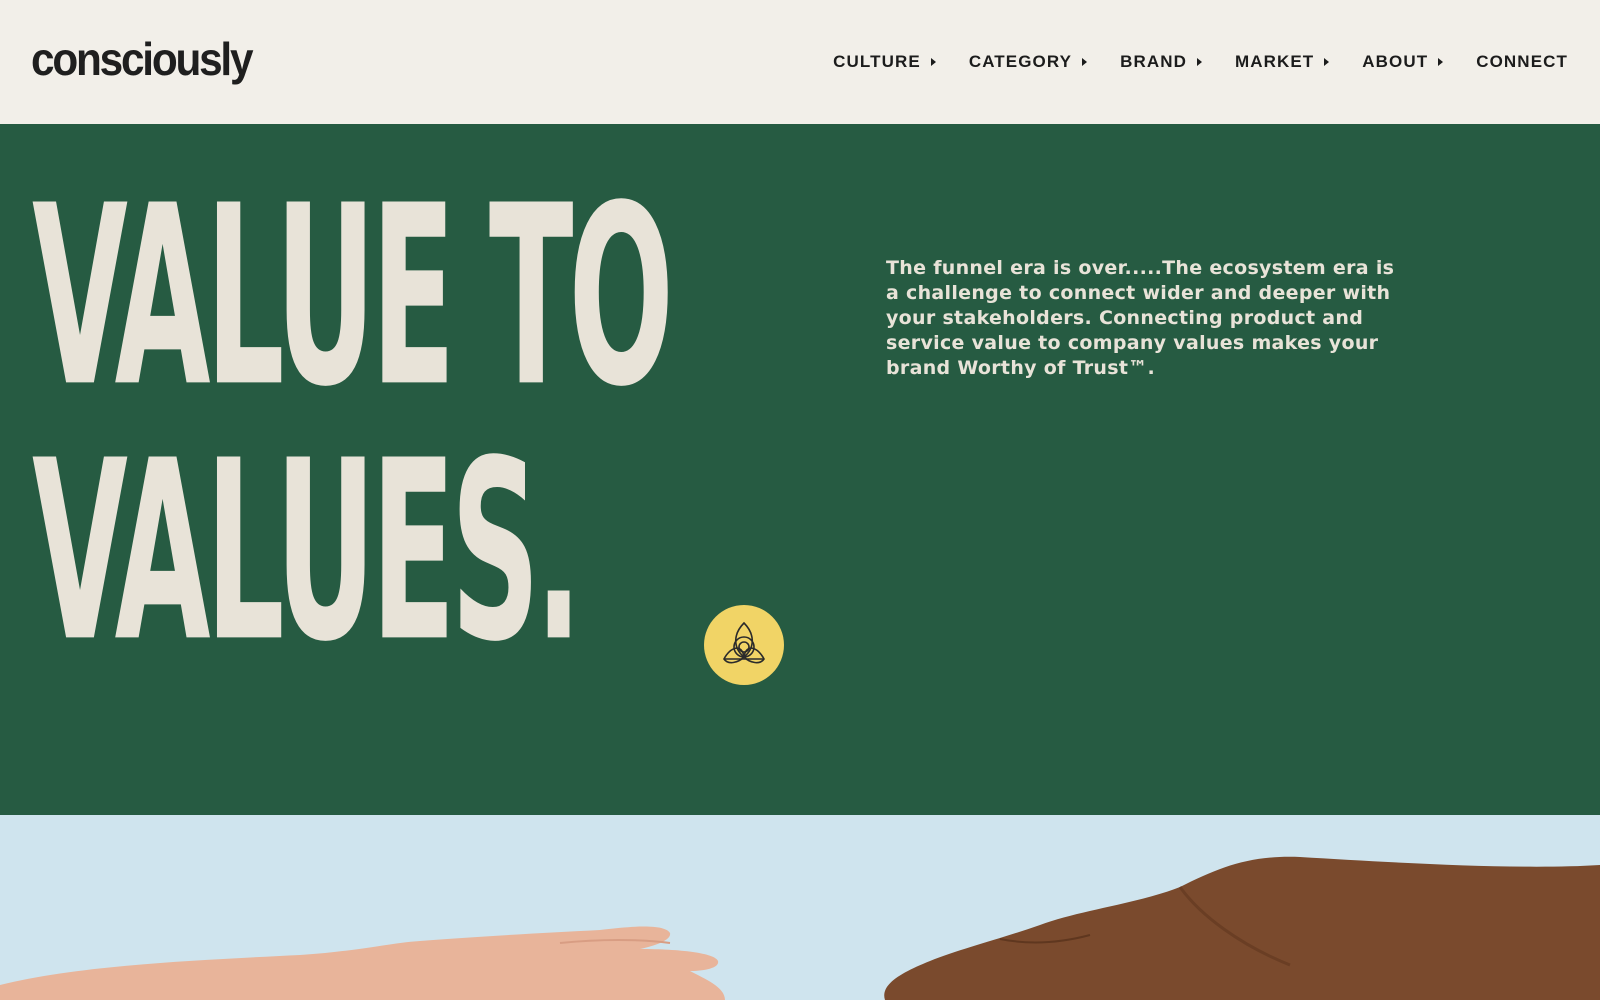 The width and height of the screenshot is (1600, 1000). Describe the element at coordinates (1395, 61) in the screenshot. I see `nav-label: ABOUT` at that location.